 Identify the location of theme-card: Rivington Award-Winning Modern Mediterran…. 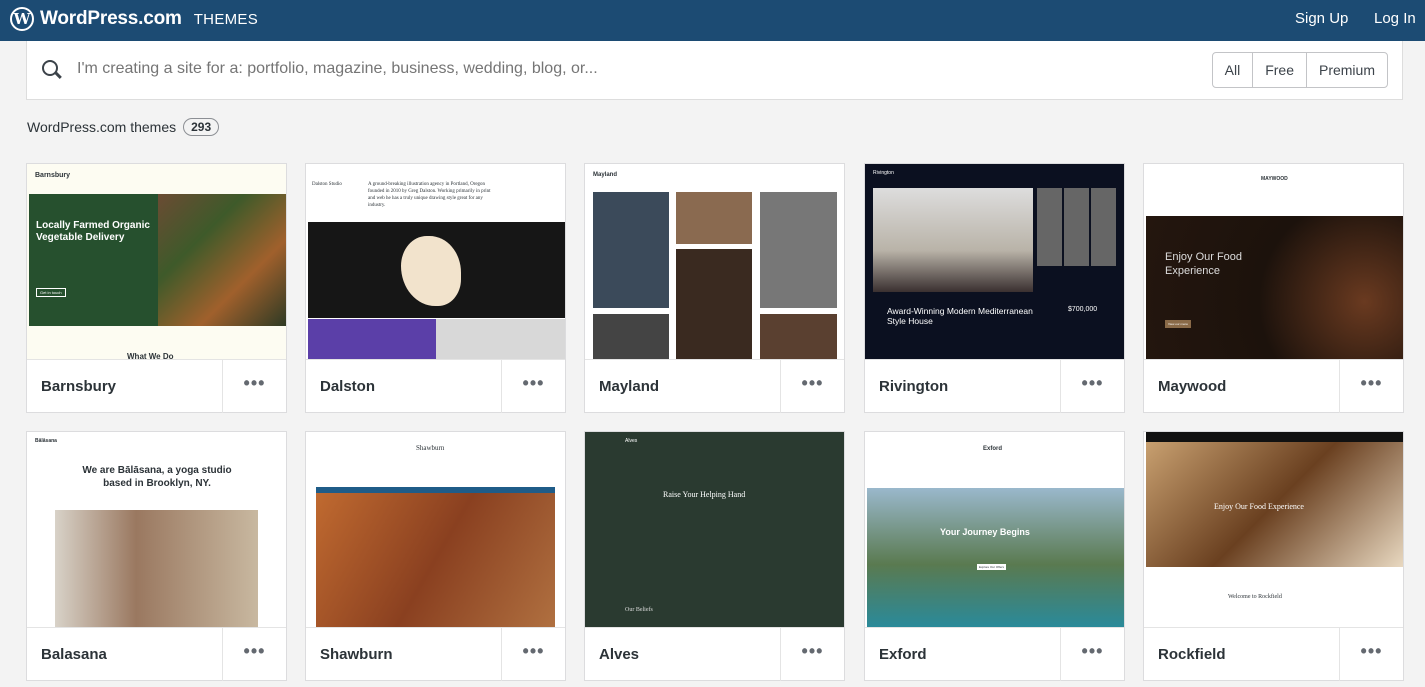
(994, 288).